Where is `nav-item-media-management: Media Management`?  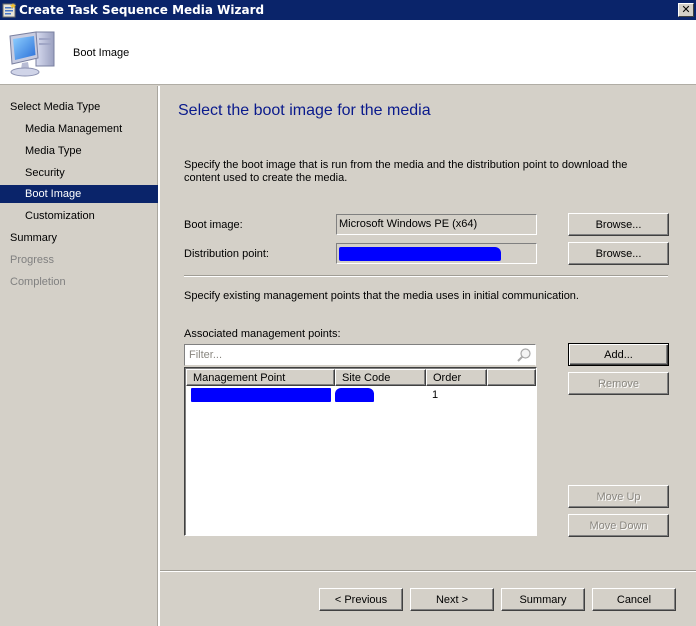 nav-item-media-management: Media Management is located at coordinates (79, 129).